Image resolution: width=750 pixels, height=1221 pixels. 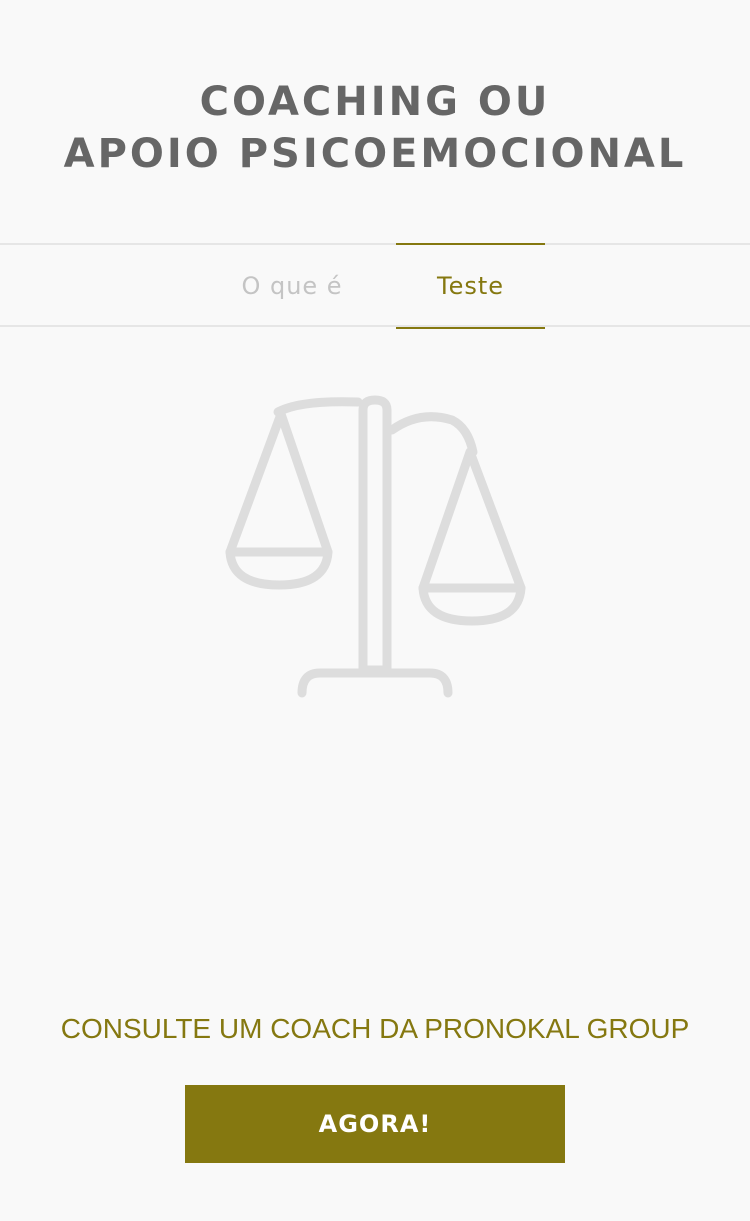 What do you see at coordinates (470, 286) in the screenshot?
I see `tab-test: Teste` at bounding box center [470, 286].